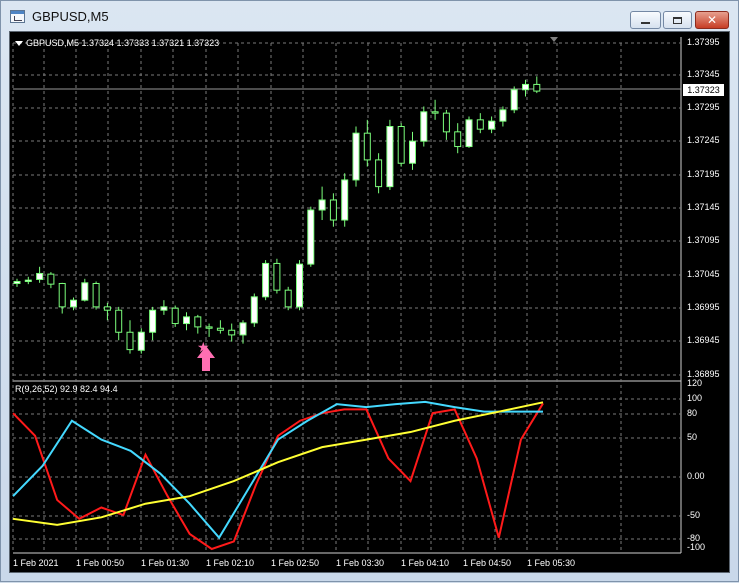  What do you see at coordinates (100, 563) in the screenshot?
I see `time-axis-label: 1 Feb 00:50` at bounding box center [100, 563].